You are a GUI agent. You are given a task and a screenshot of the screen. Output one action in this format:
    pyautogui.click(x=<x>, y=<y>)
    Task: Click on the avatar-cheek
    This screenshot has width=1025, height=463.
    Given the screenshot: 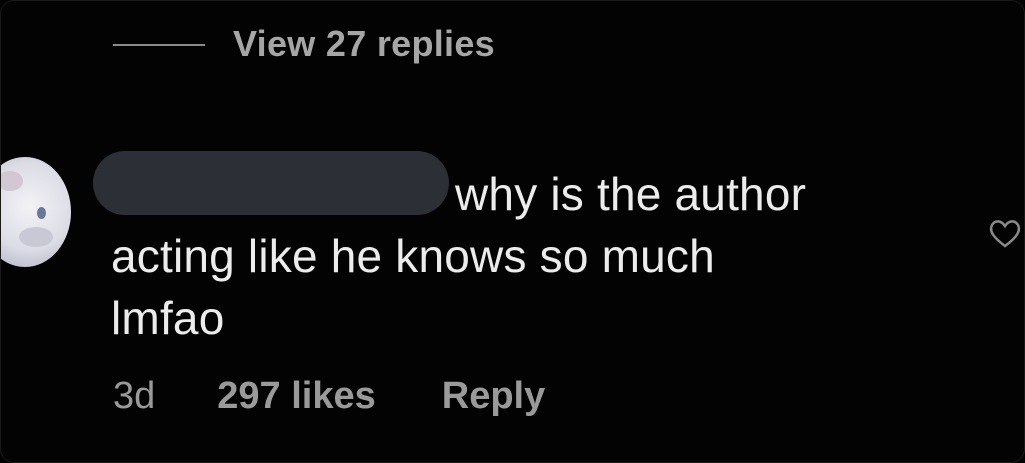 What is the action you would take?
    pyautogui.click(x=36, y=237)
    